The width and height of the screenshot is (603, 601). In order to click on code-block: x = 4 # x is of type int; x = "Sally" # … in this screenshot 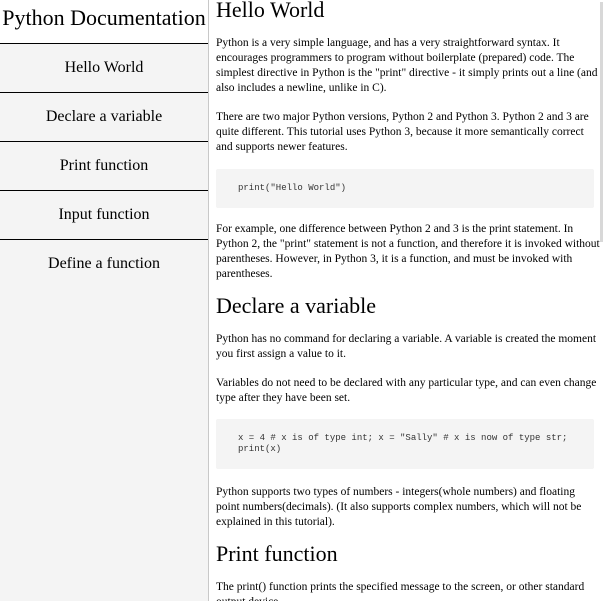, I will do `click(405, 444)`.